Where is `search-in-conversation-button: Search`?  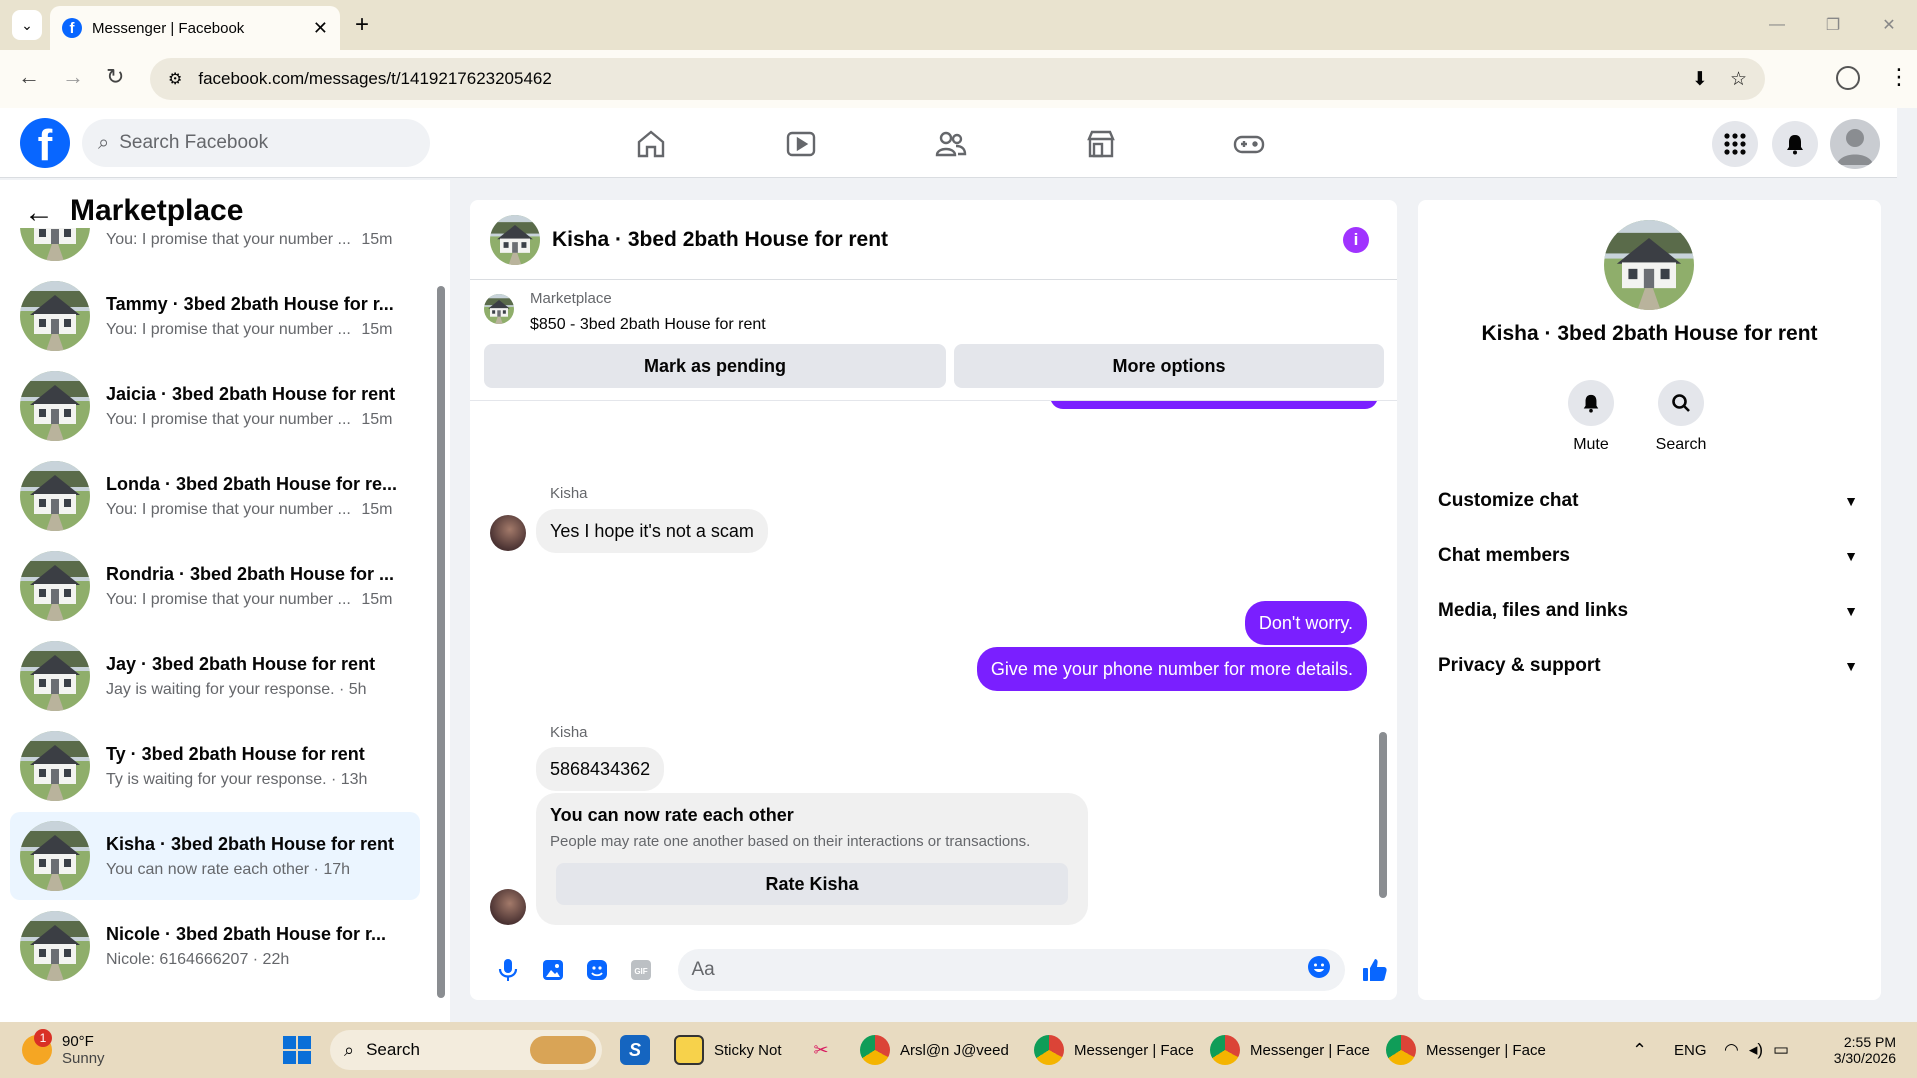 search-in-conversation-button: Search is located at coordinates (1681, 417).